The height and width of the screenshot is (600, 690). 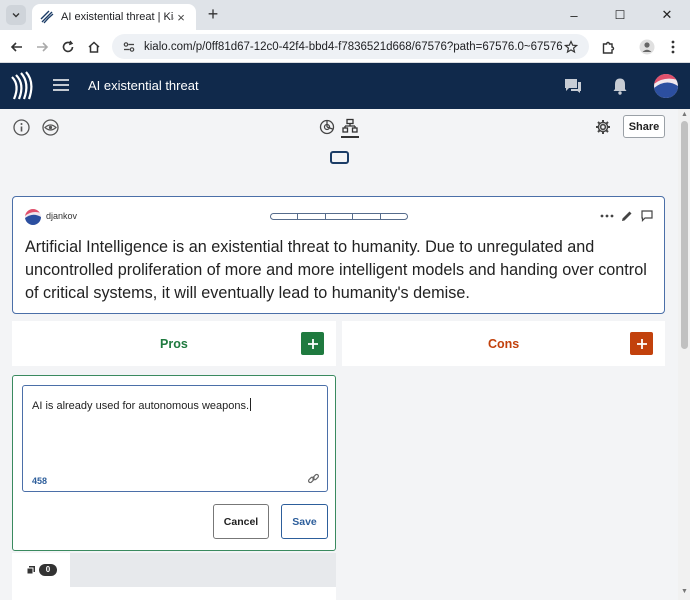 What do you see at coordinates (345, 86) in the screenshot?
I see `app-header: AI existential threat` at bounding box center [345, 86].